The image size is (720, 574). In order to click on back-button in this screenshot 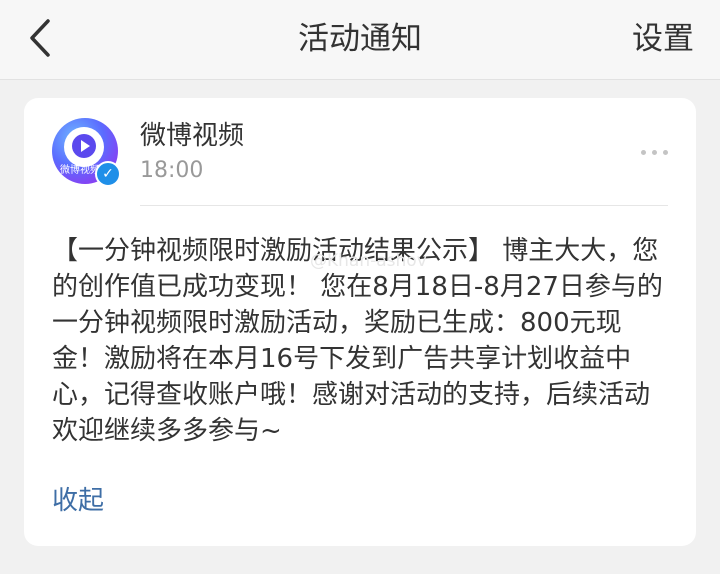, I will do `click(44, 40)`.